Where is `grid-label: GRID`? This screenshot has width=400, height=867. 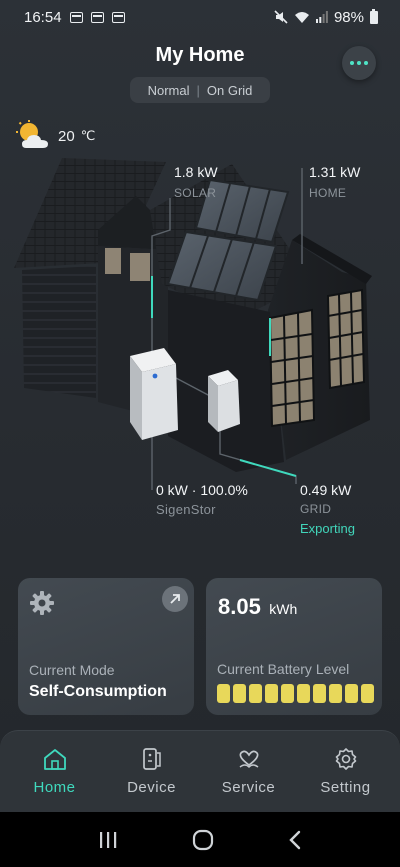
grid-label: GRID is located at coordinates (316, 509).